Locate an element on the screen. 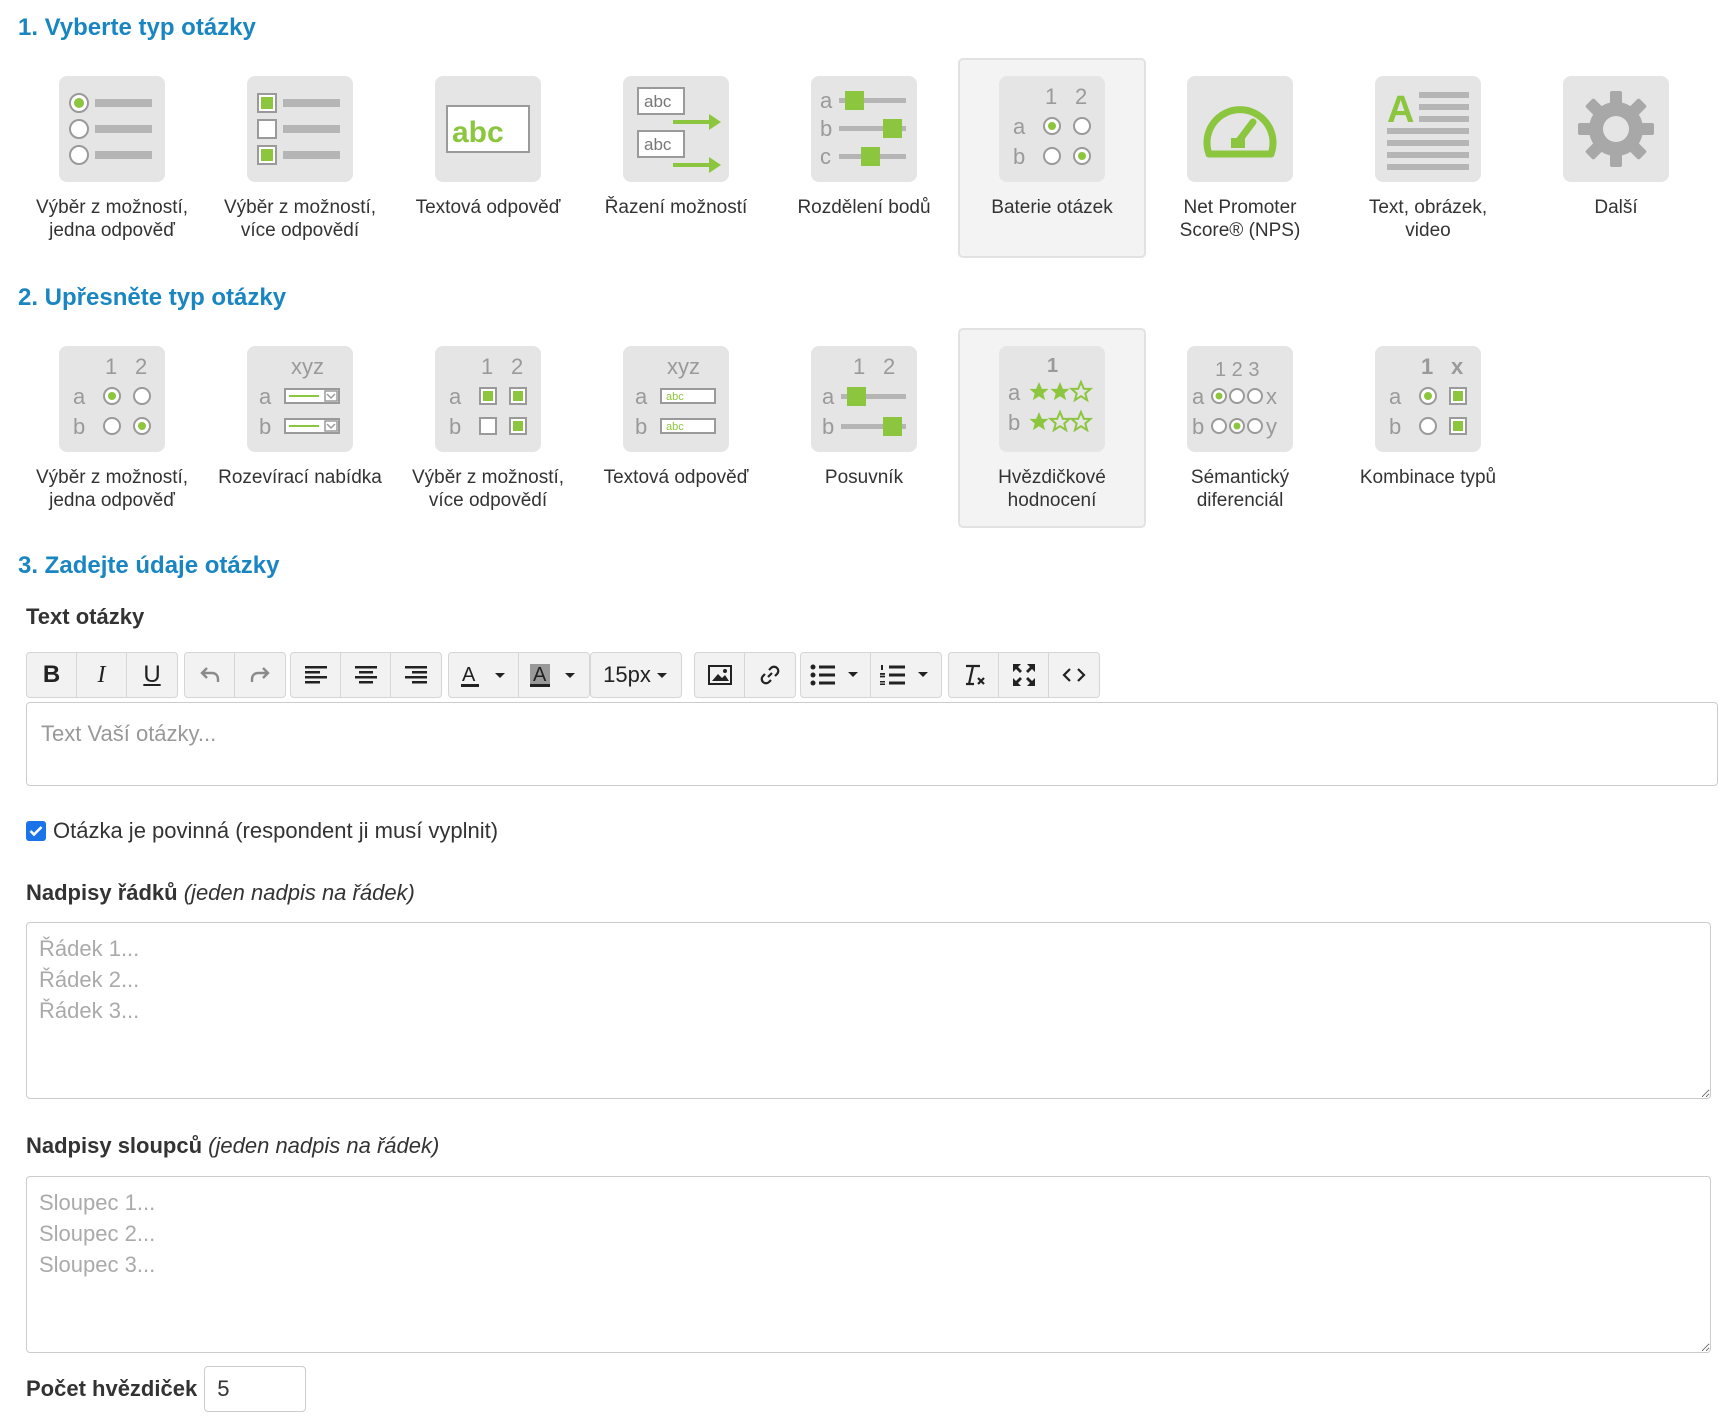 Image resolution: width=1735 pixels, height=1424 pixels. code-view-icon is located at coordinates (1074, 675).